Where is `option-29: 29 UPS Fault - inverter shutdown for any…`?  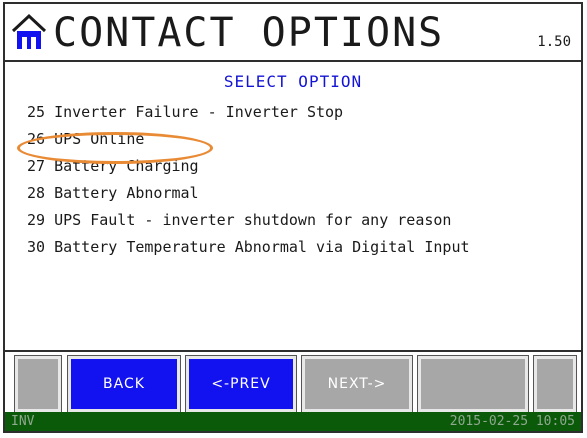 option-29: 29 UPS Fault - inverter shutdown for any… is located at coordinates (299, 220).